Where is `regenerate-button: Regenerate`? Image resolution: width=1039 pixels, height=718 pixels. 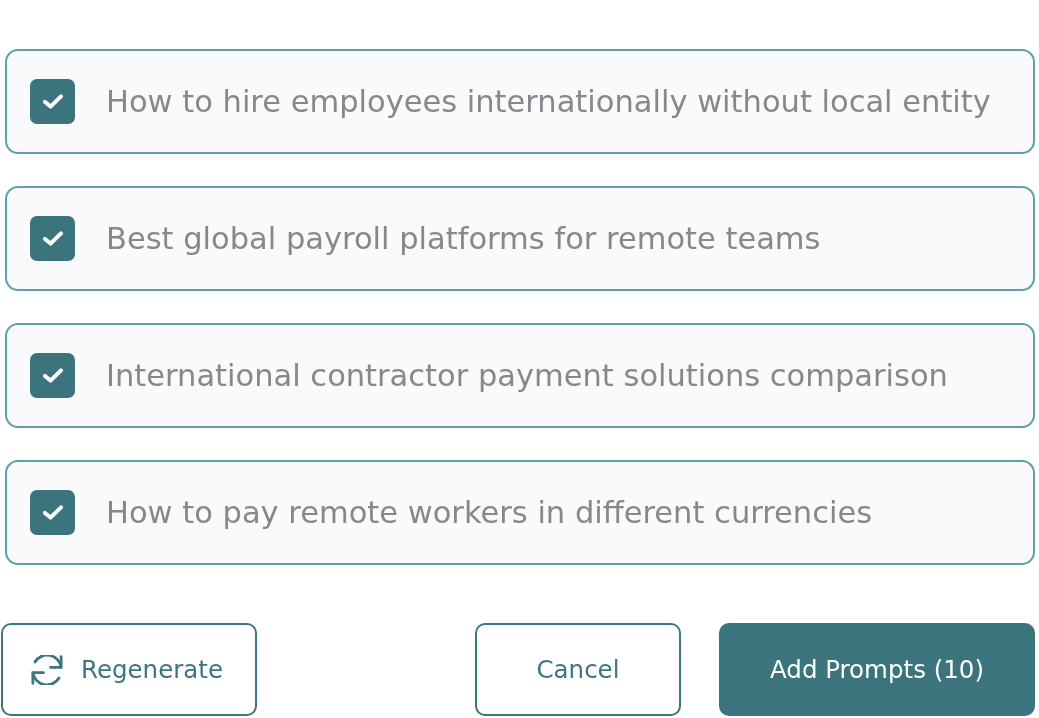
regenerate-button: Regenerate is located at coordinates (129, 669).